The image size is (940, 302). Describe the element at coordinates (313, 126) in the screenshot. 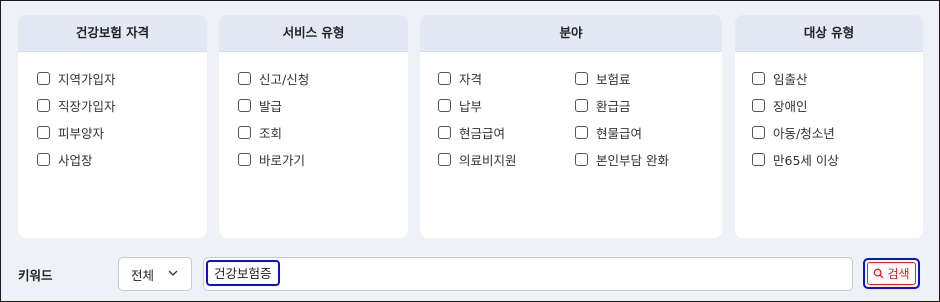

I see `panel-service-type: 서비스 유형 신고/신청 발급 조회 바로가기` at that location.